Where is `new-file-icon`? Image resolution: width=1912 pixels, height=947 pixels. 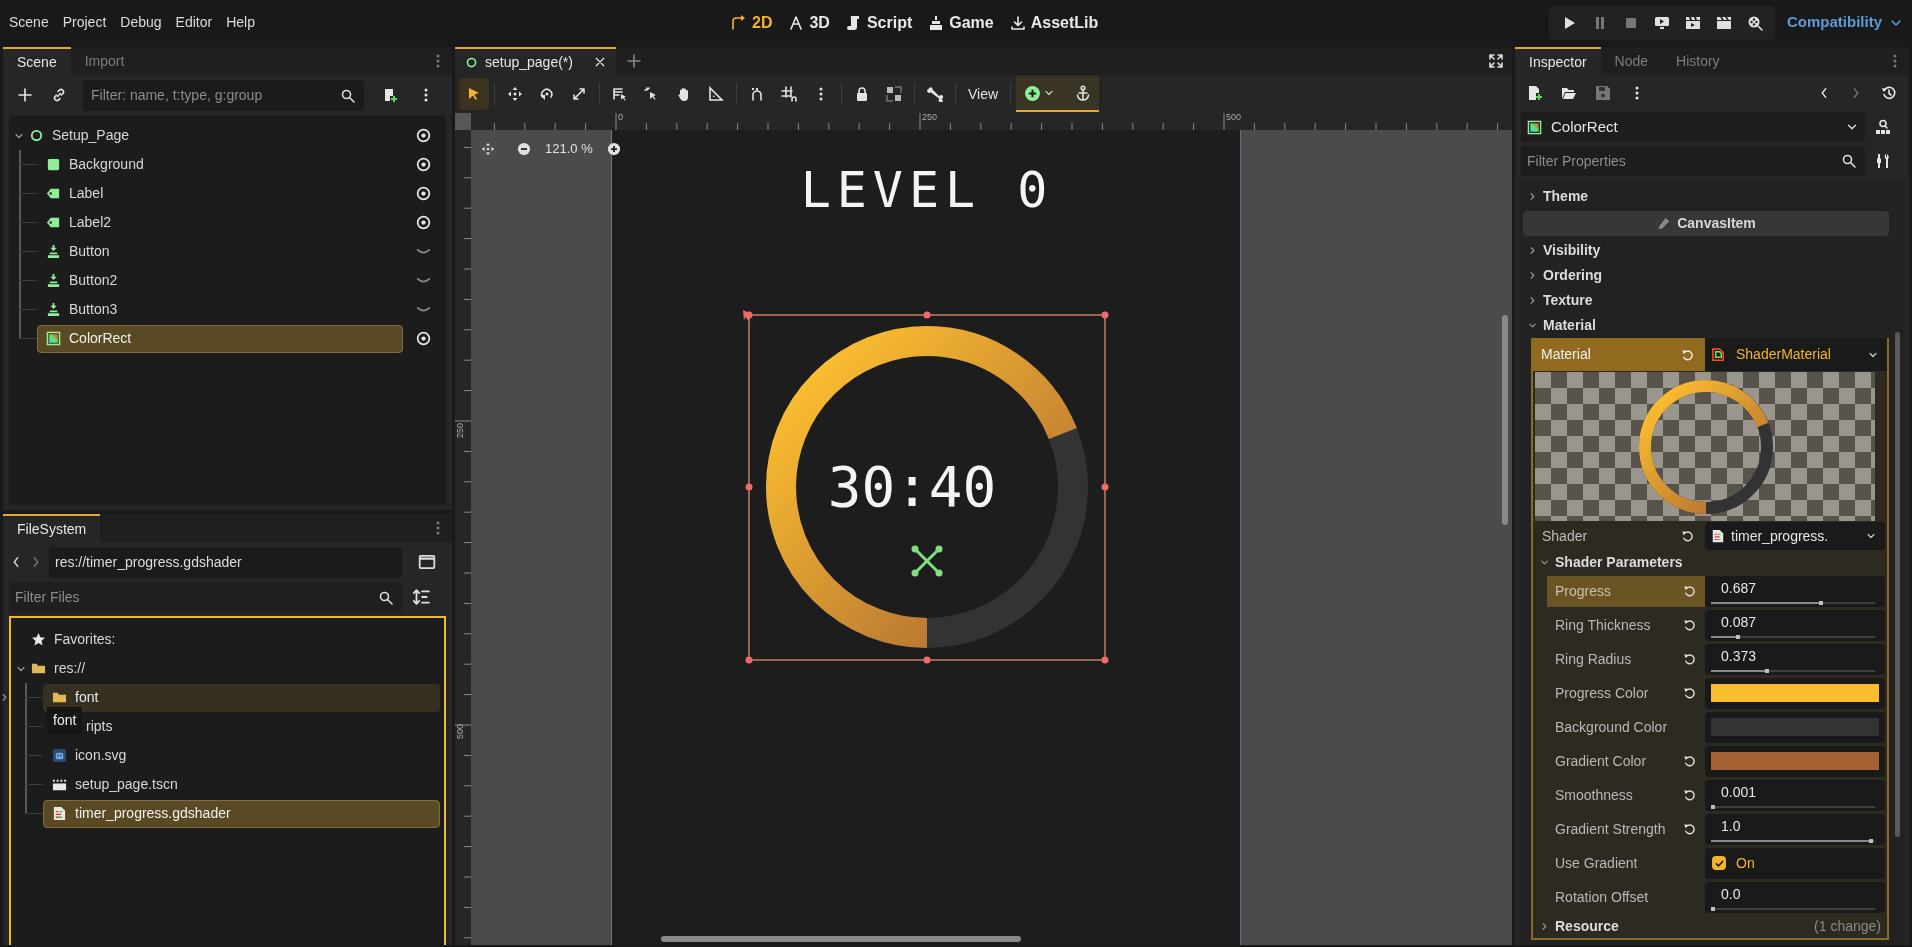 new-file-icon is located at coordinates (1535, 92).